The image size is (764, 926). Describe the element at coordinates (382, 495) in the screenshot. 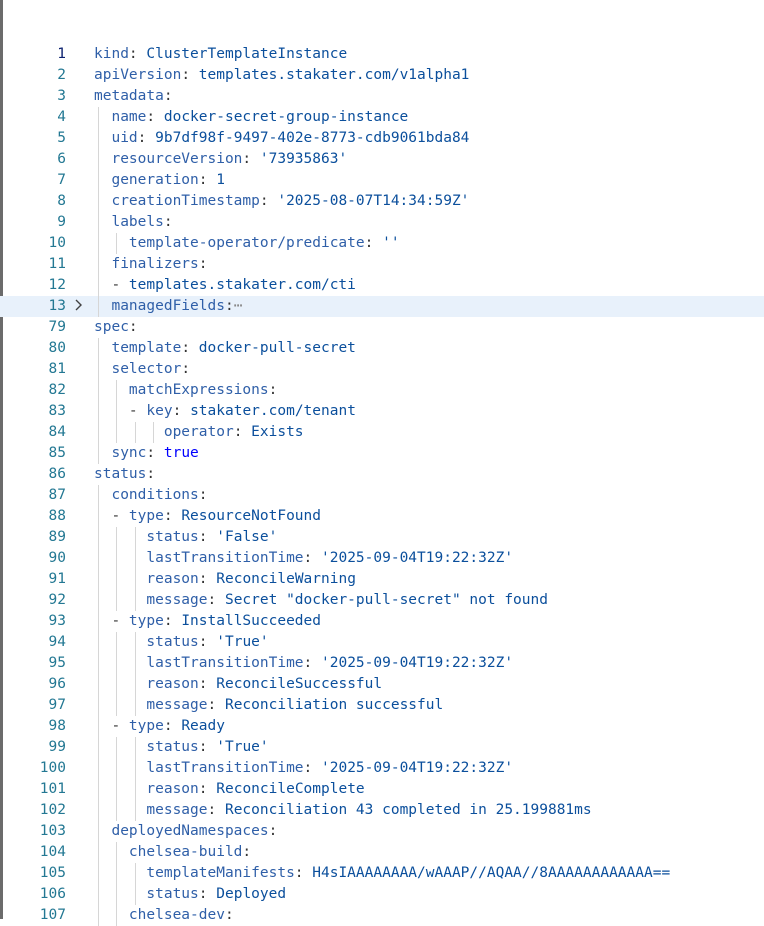

I see `code-line: 87 conditions:` at that location.